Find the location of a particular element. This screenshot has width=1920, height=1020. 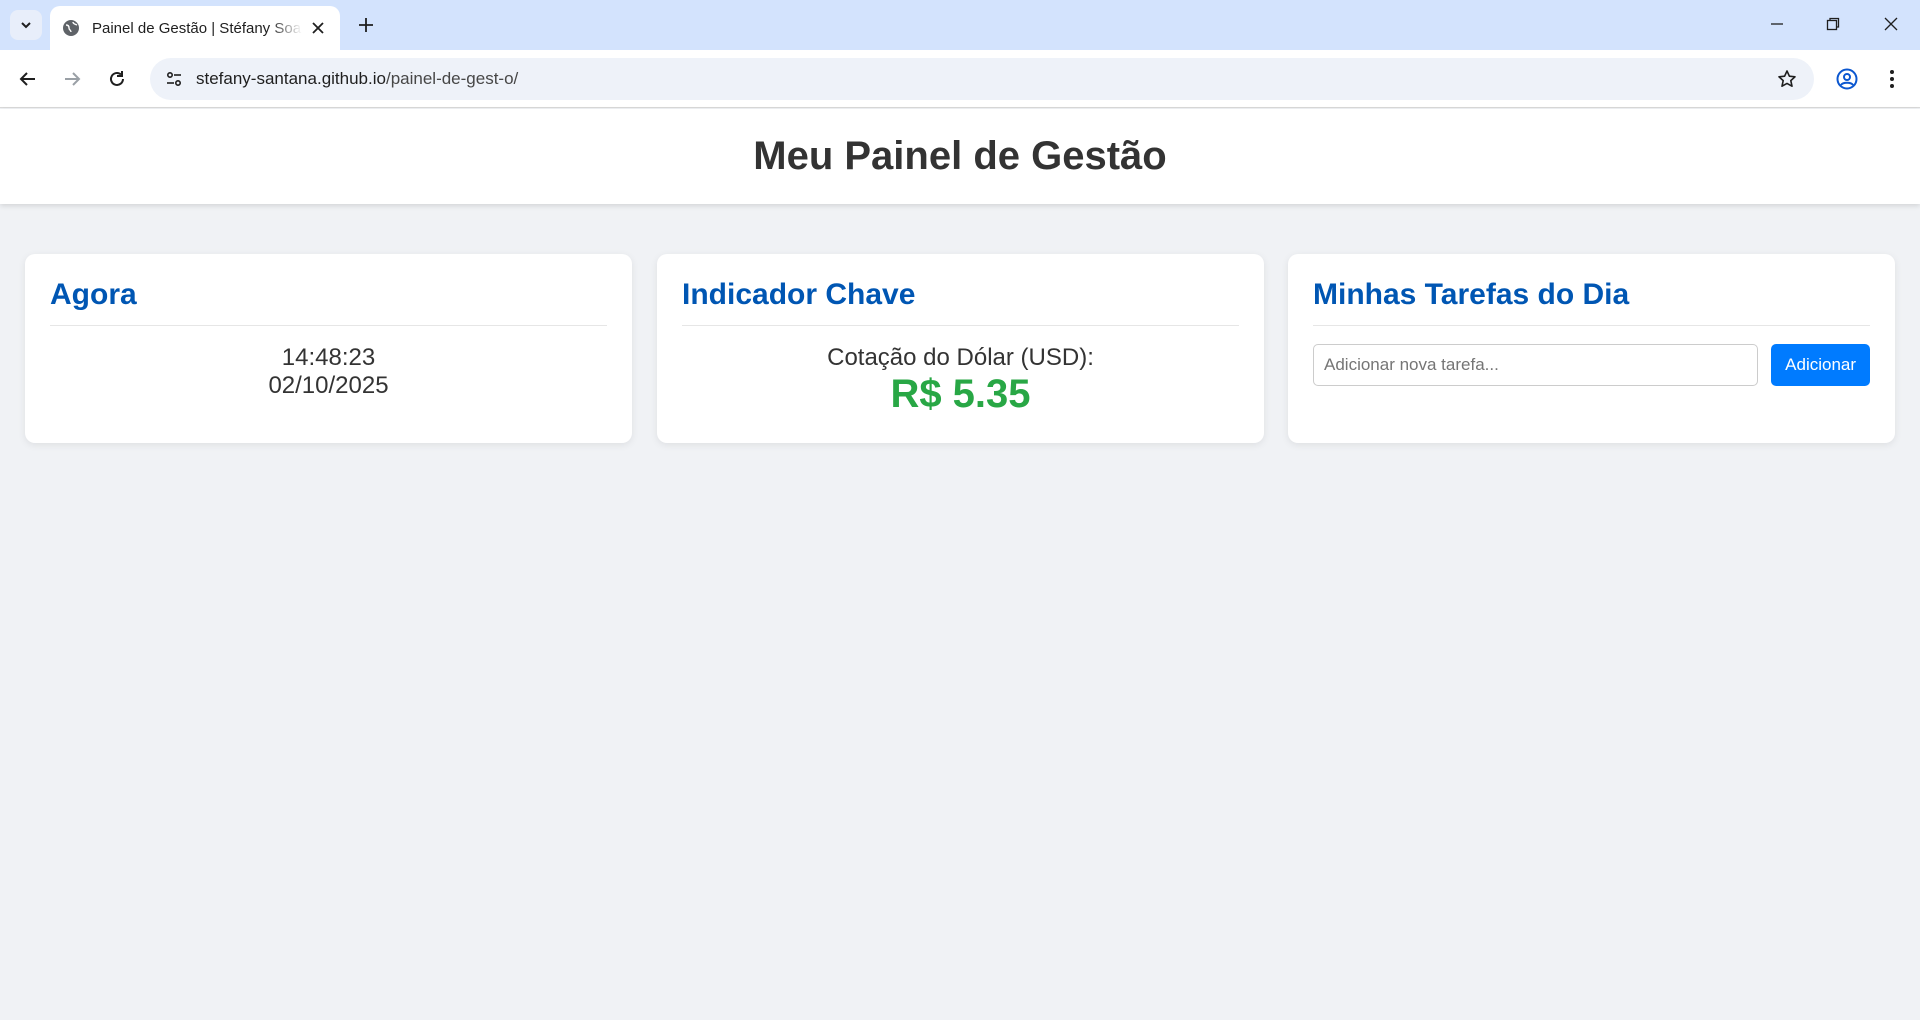

current-date: 02/10/2025 is located at coordinates (328, 385).